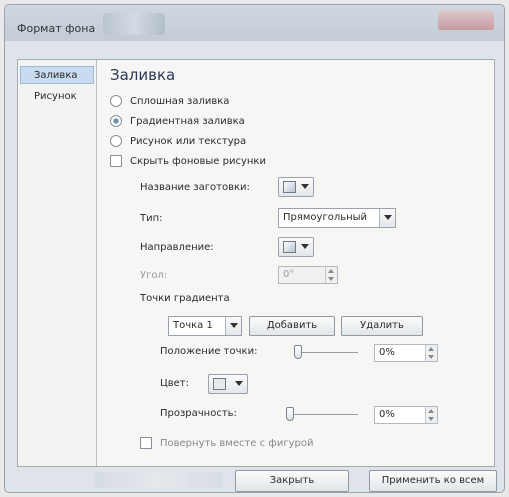 This screenshot has width=509, height=497. What do you see at coordinates (154, 275) in the screenshot?
I see `angle-label: Угол:` at bounding box center [154, 275].